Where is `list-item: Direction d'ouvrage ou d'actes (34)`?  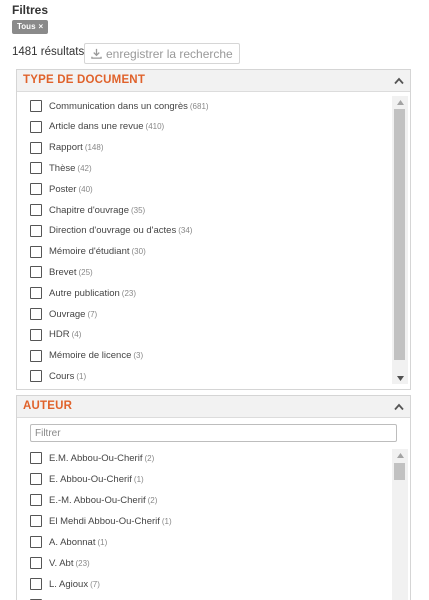
list-item: Direction d'ouvrage ou d'actes (34) is located at coordinates (111, 231).